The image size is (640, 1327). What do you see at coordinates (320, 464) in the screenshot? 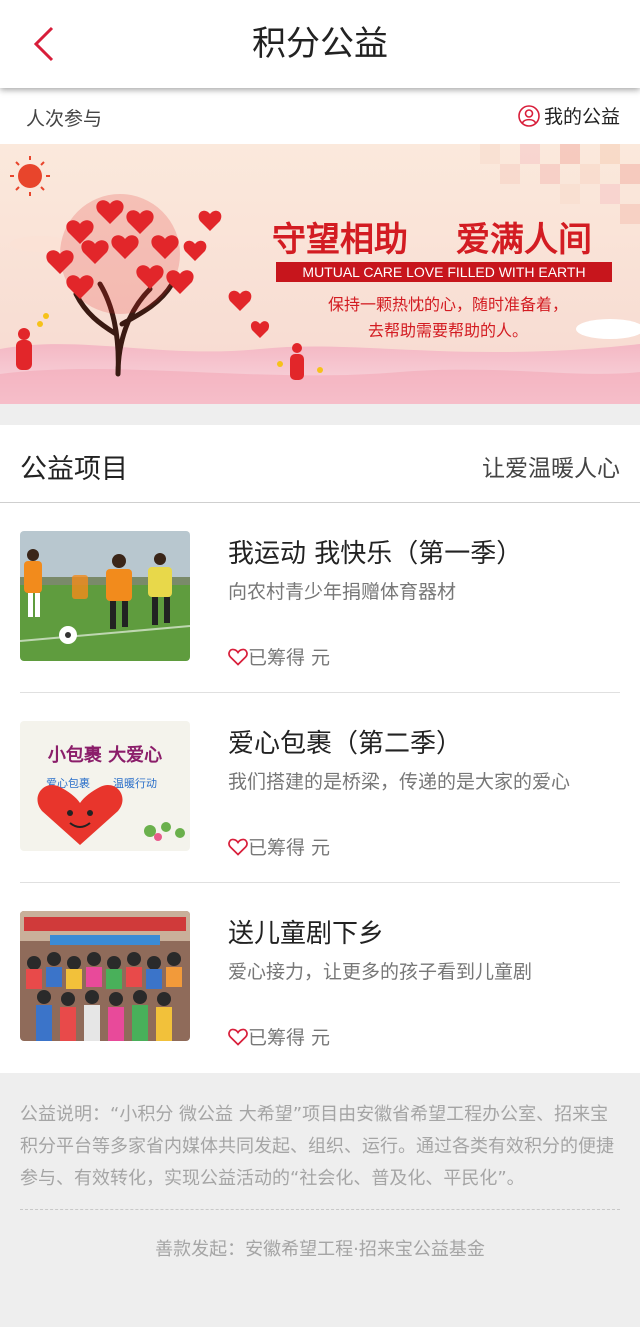
I see `projects-section-header: 公益项目 让爱温暖人心` at bounding box center [320, 464].